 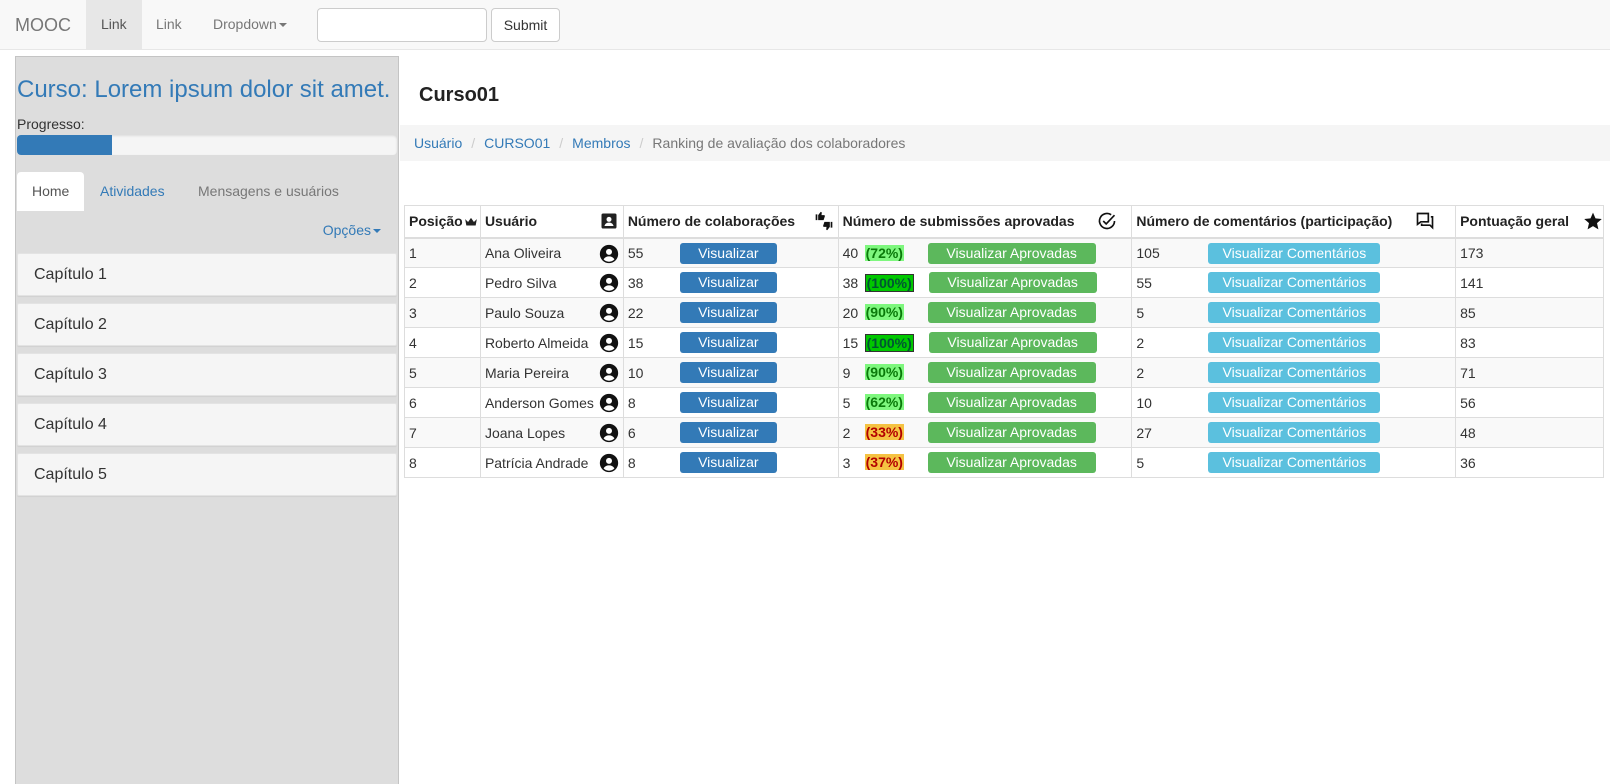 I want to click on user-name: Paulo Souza, so click(x=524, y=312).